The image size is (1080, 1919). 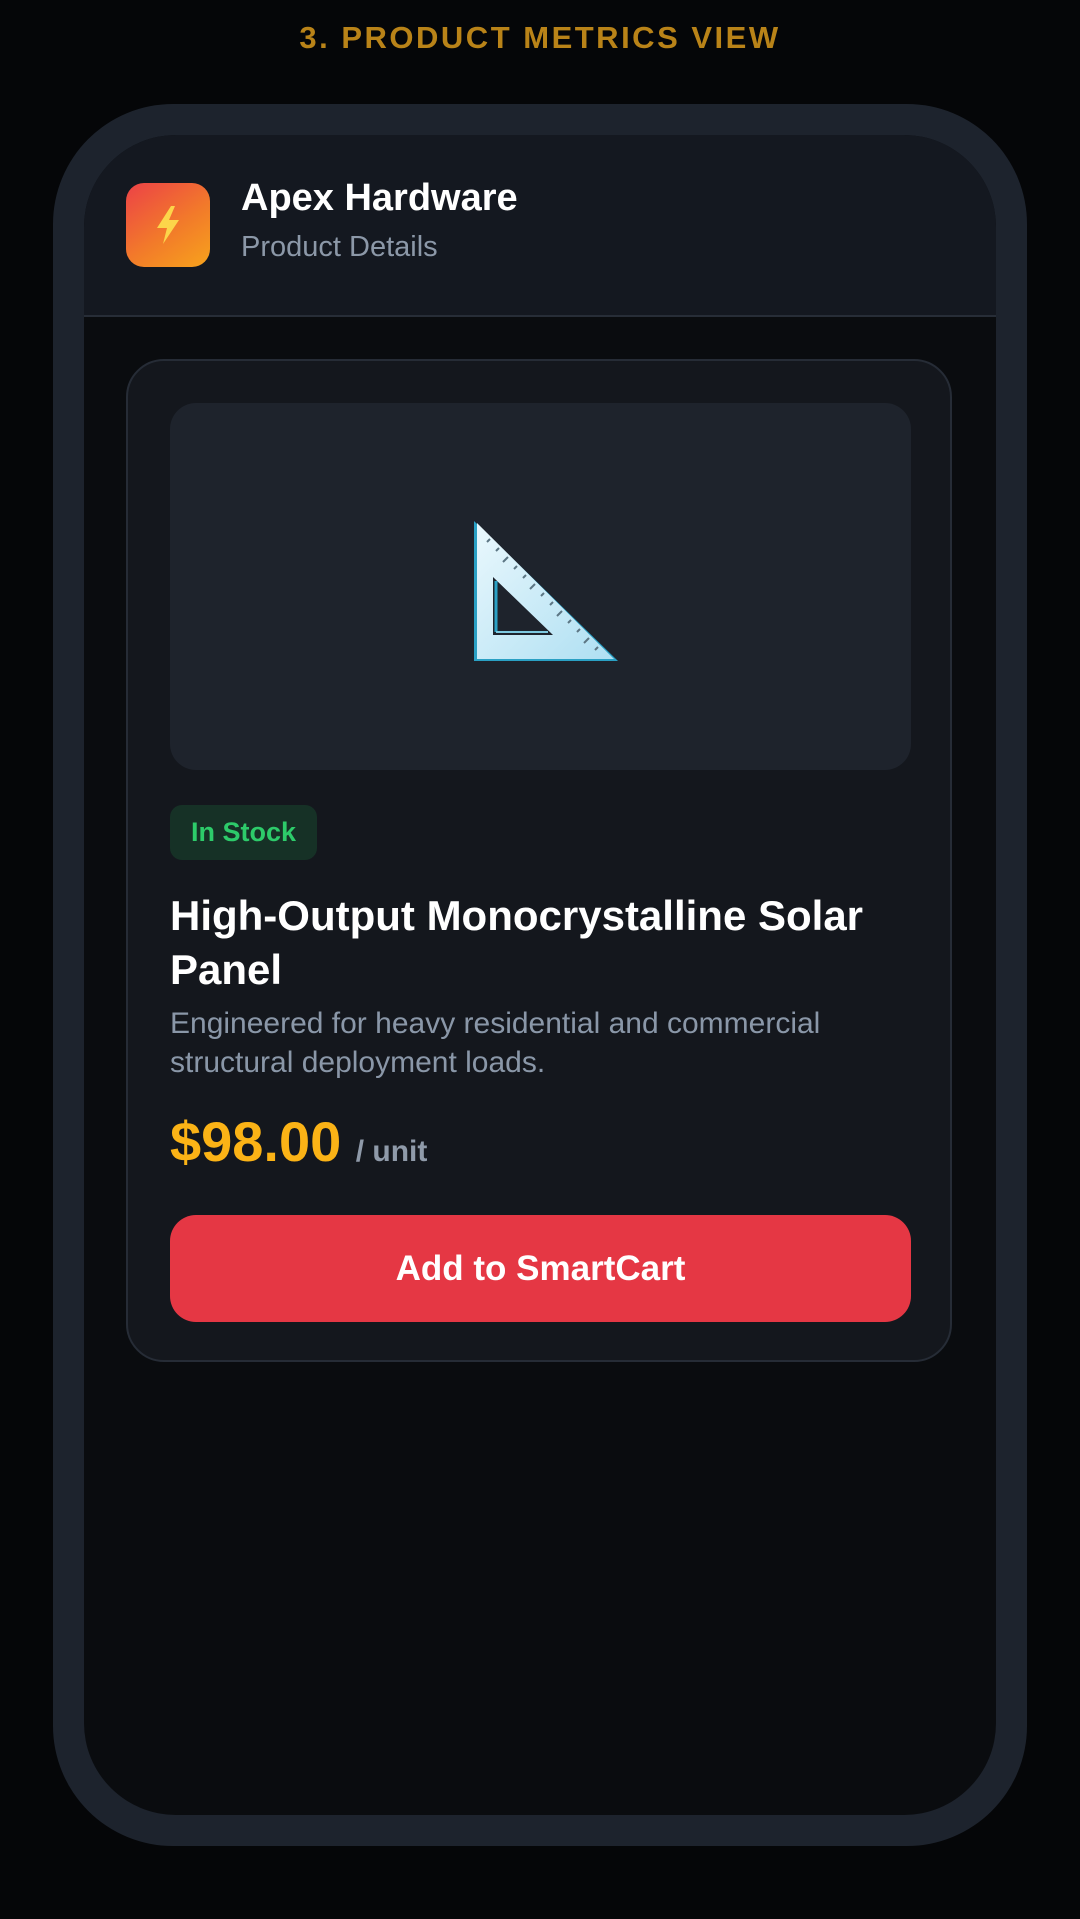 I want to click on stock-status-badge: In Stock, so click(x=244, y=832).